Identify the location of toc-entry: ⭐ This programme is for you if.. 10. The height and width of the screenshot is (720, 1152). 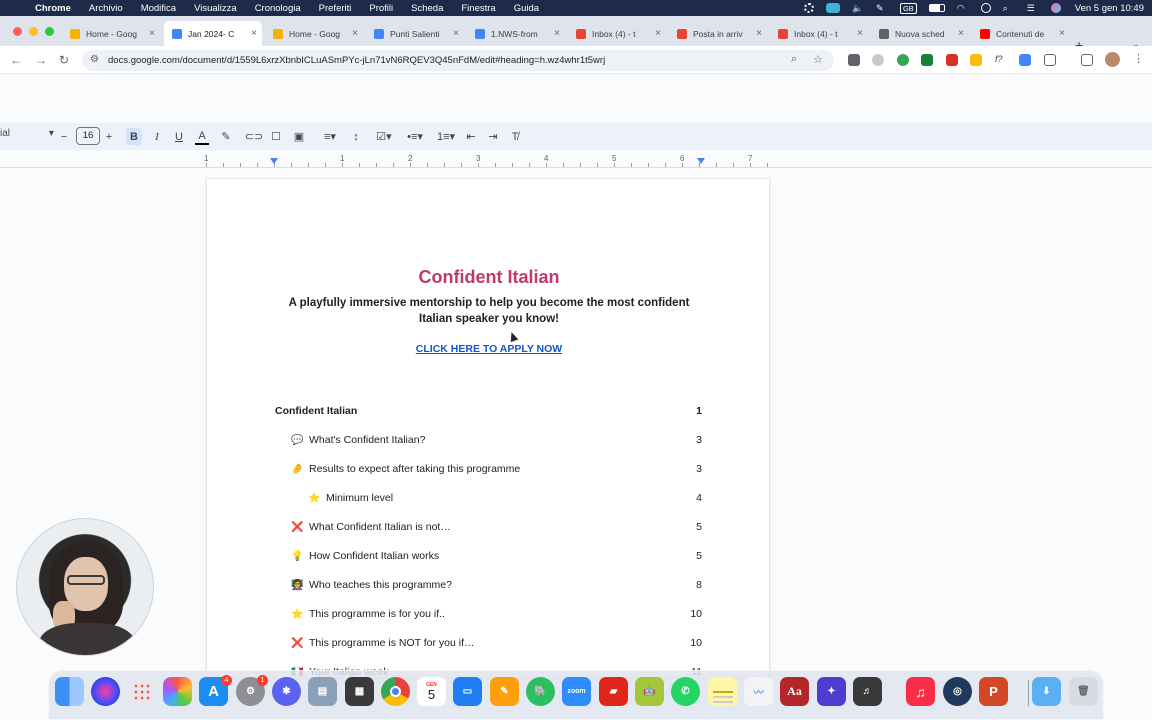
(488, 615).